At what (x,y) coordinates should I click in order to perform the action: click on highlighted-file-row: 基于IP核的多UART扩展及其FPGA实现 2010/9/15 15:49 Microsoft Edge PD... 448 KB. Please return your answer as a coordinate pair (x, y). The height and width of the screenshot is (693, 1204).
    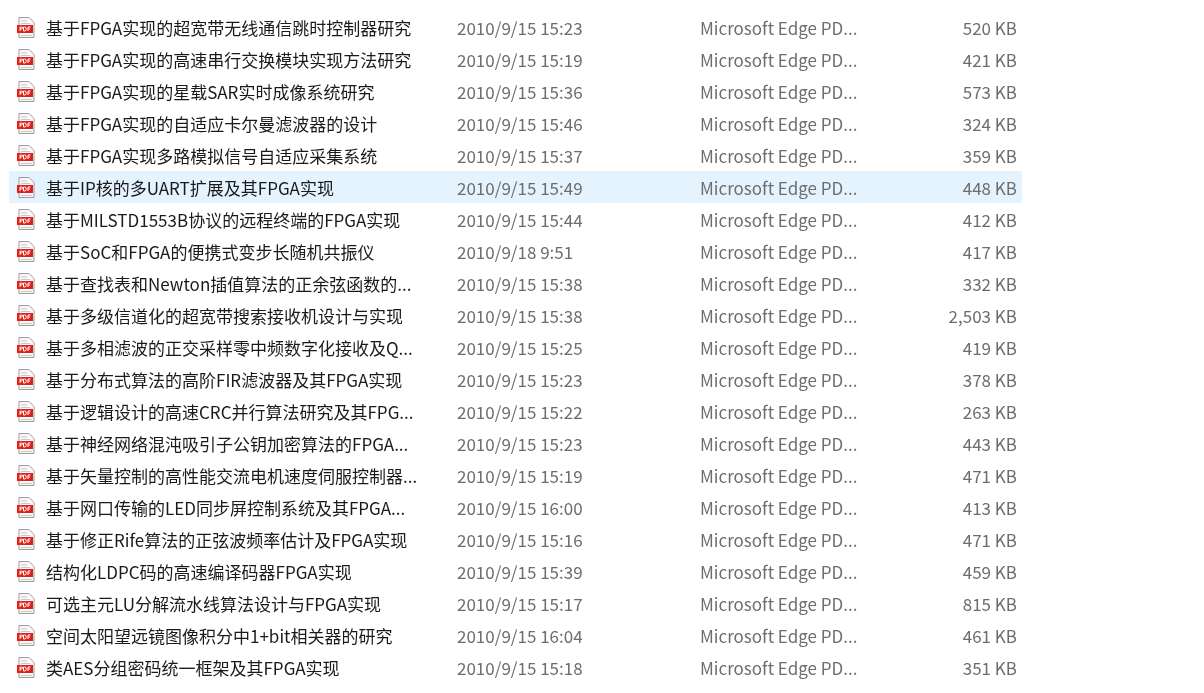
    Looking at the image, I should click on (515, 187).